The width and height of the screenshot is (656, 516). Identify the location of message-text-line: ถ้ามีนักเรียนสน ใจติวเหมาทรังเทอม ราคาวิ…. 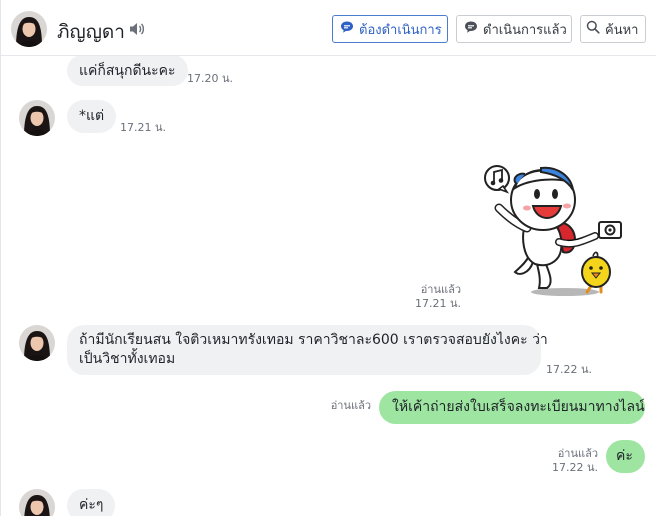
(313, 340).